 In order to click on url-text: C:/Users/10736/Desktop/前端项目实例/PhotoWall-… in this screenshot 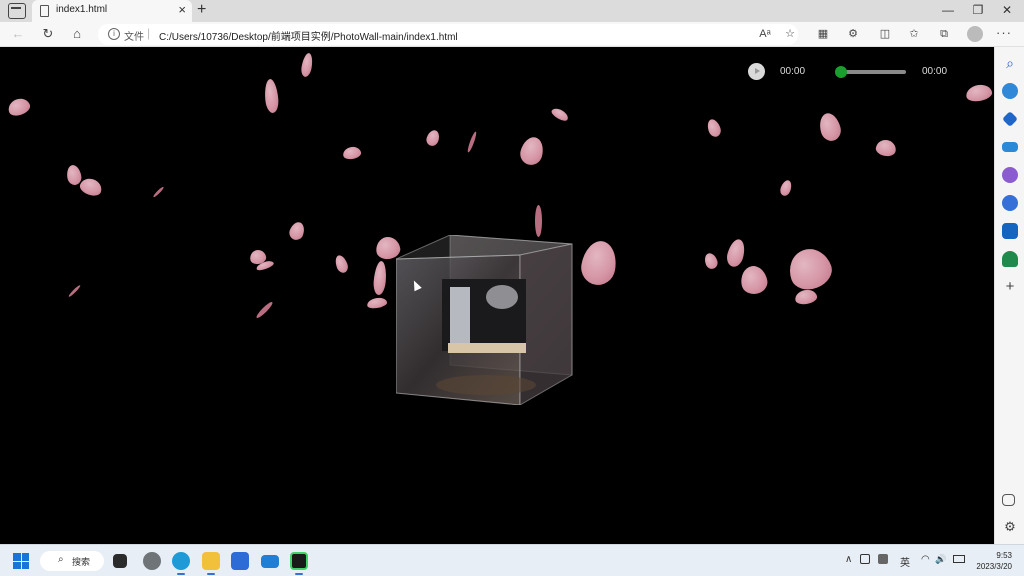, I will do `click(308, 35)`.